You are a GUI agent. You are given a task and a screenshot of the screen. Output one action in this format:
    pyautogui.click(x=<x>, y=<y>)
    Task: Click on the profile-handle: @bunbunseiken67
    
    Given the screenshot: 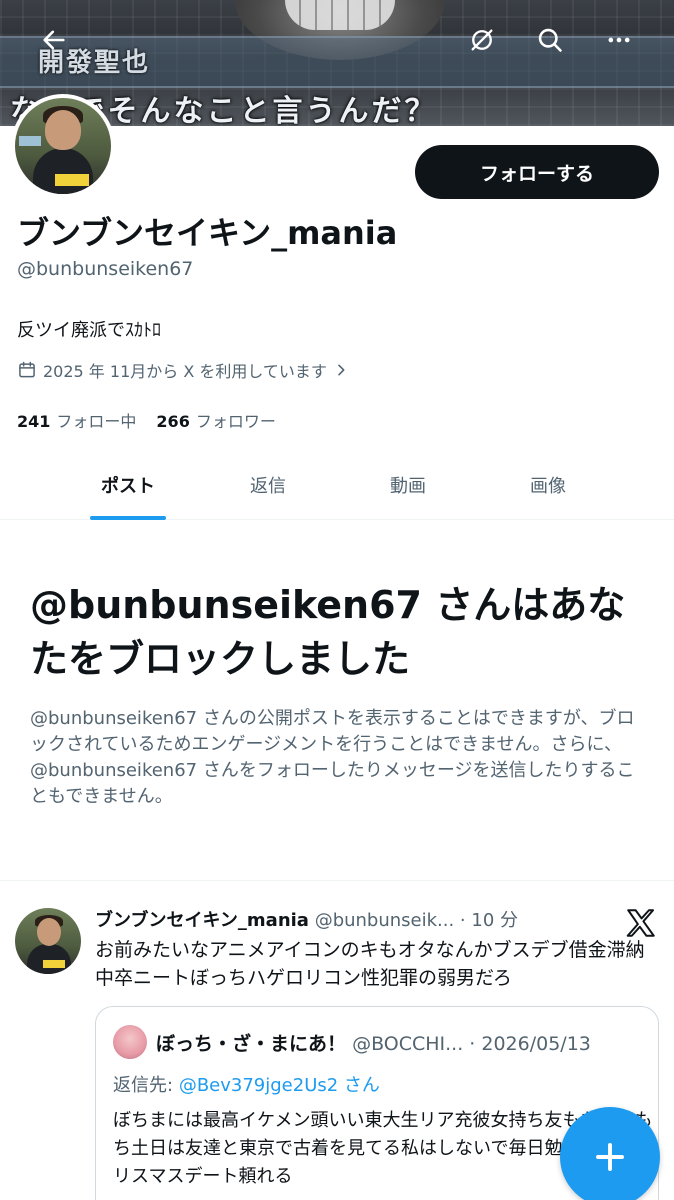 What is the action you would take?
    pyautogui.click(x=105, y=269)
    